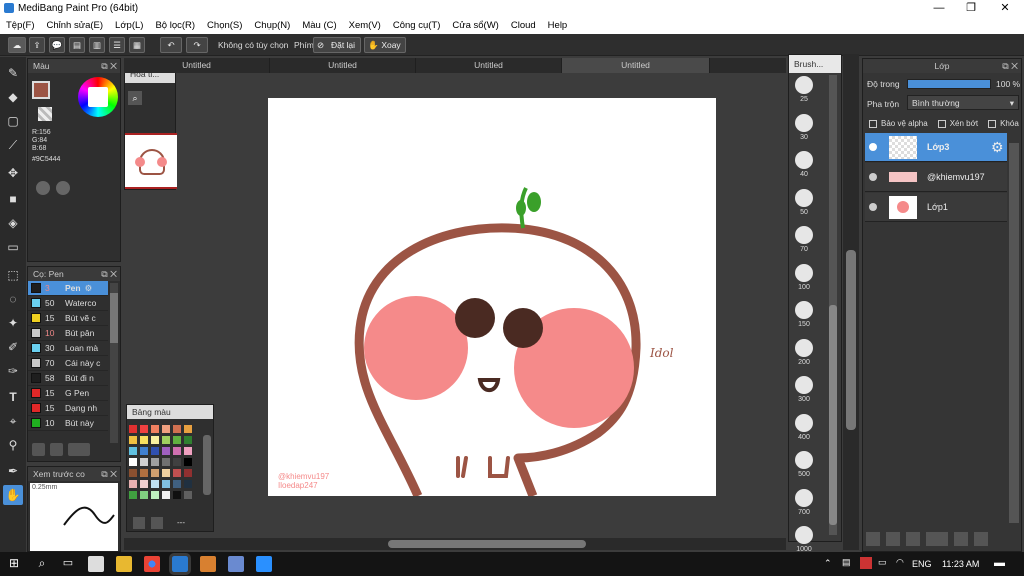 The width and height of the screenshot is (1024, 576). I want to click on line-tool-icon: ⟋, so click(13, 145).